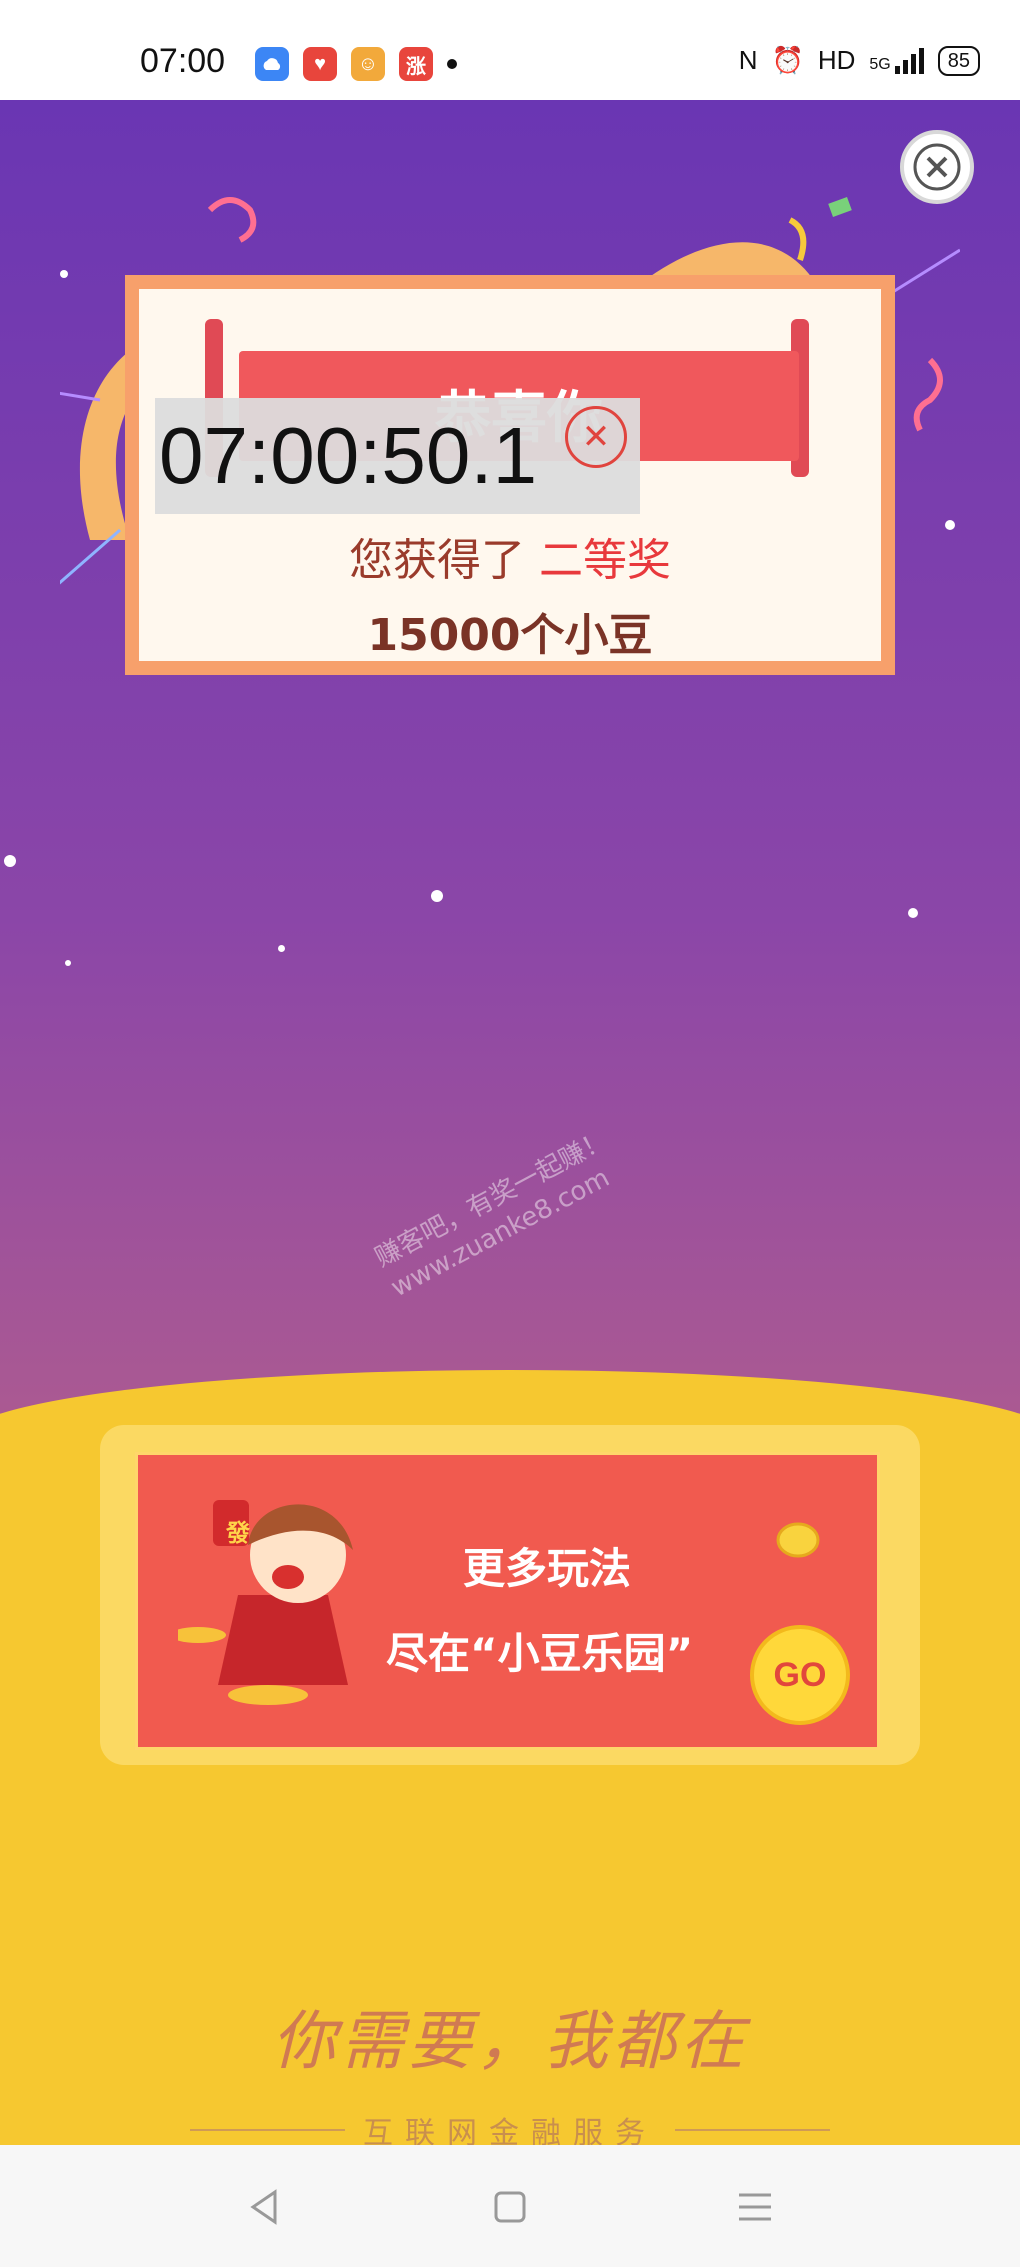 This screenshot has width=1020, height=2267. Describe the element at coordinates (416, 64) in the screenshot. I see `zhang-app-icon: 涨` at that location.